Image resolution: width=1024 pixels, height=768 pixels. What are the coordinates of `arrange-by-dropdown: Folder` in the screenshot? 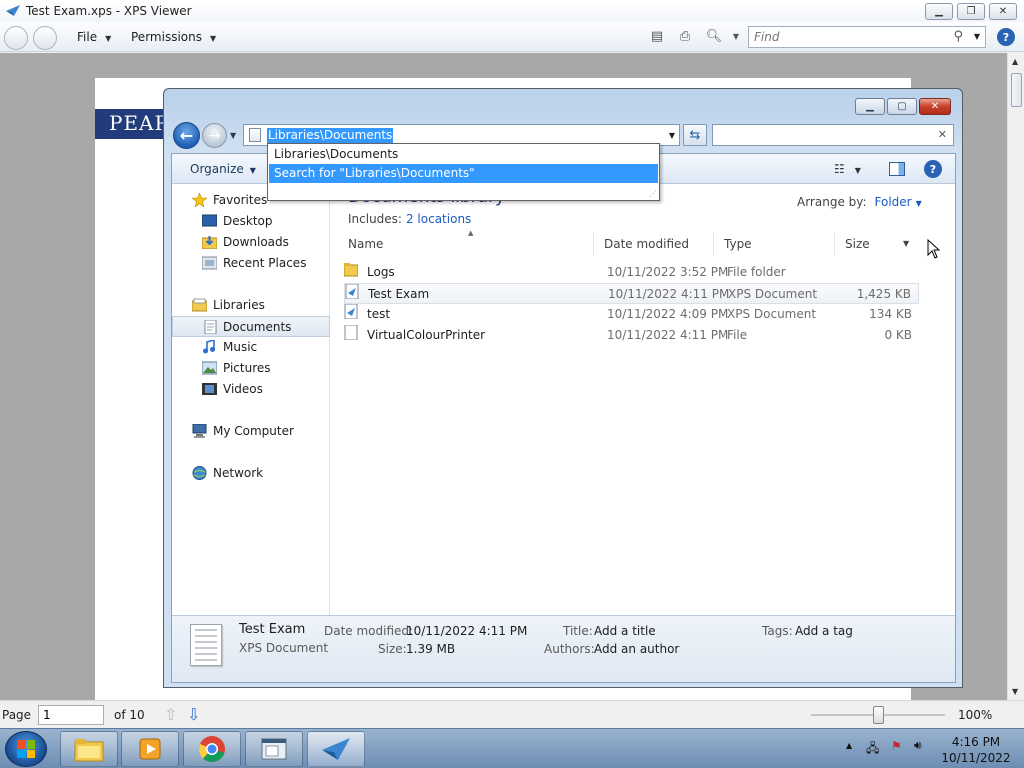 It's located at (893, 202).